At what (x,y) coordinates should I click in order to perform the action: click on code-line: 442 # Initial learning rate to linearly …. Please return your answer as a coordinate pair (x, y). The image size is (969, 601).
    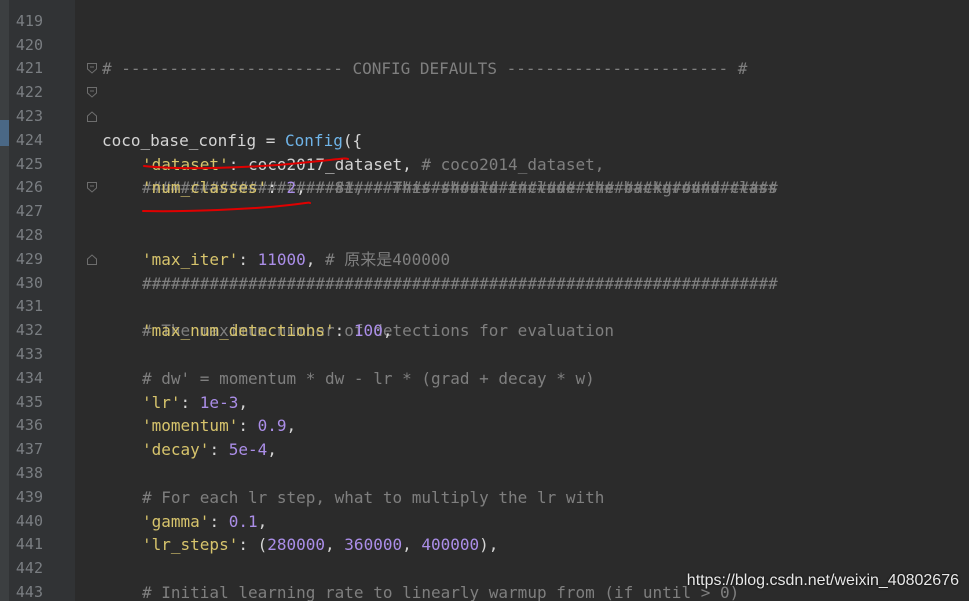
    Looking at the image, I should click on (484, 567).